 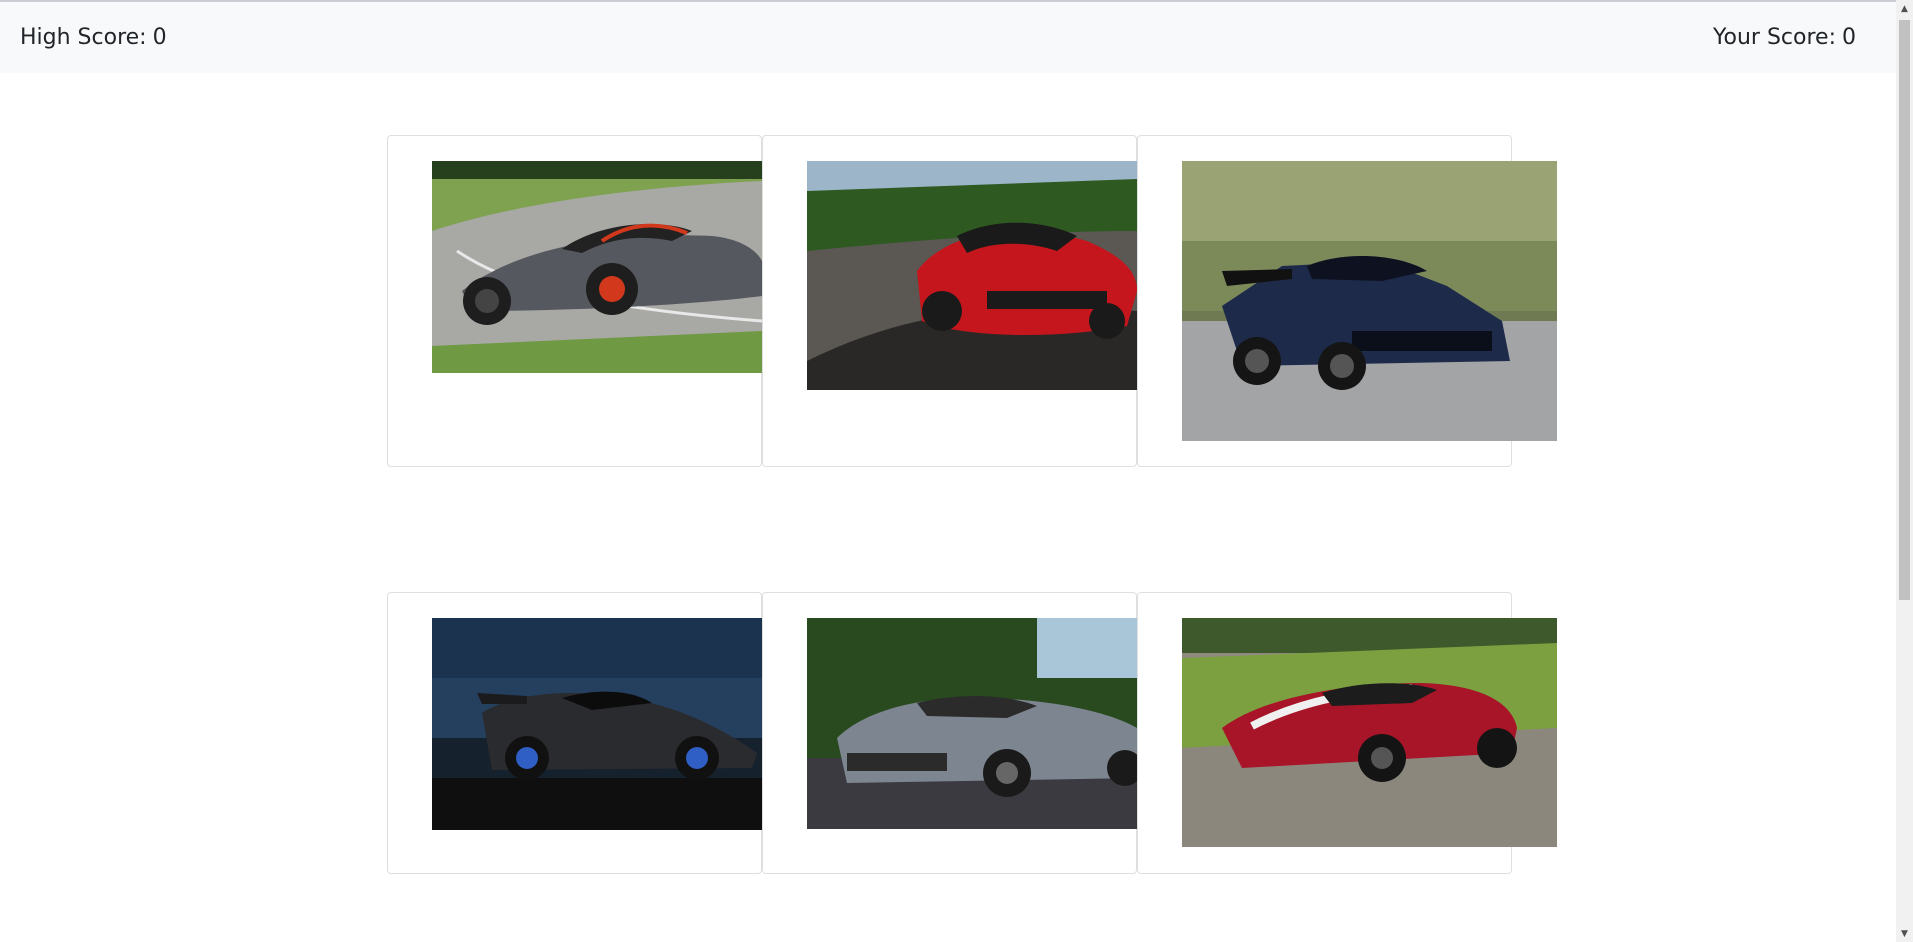 I want to click on your-score: Your Score: 0, so click(x=1784, y=37).